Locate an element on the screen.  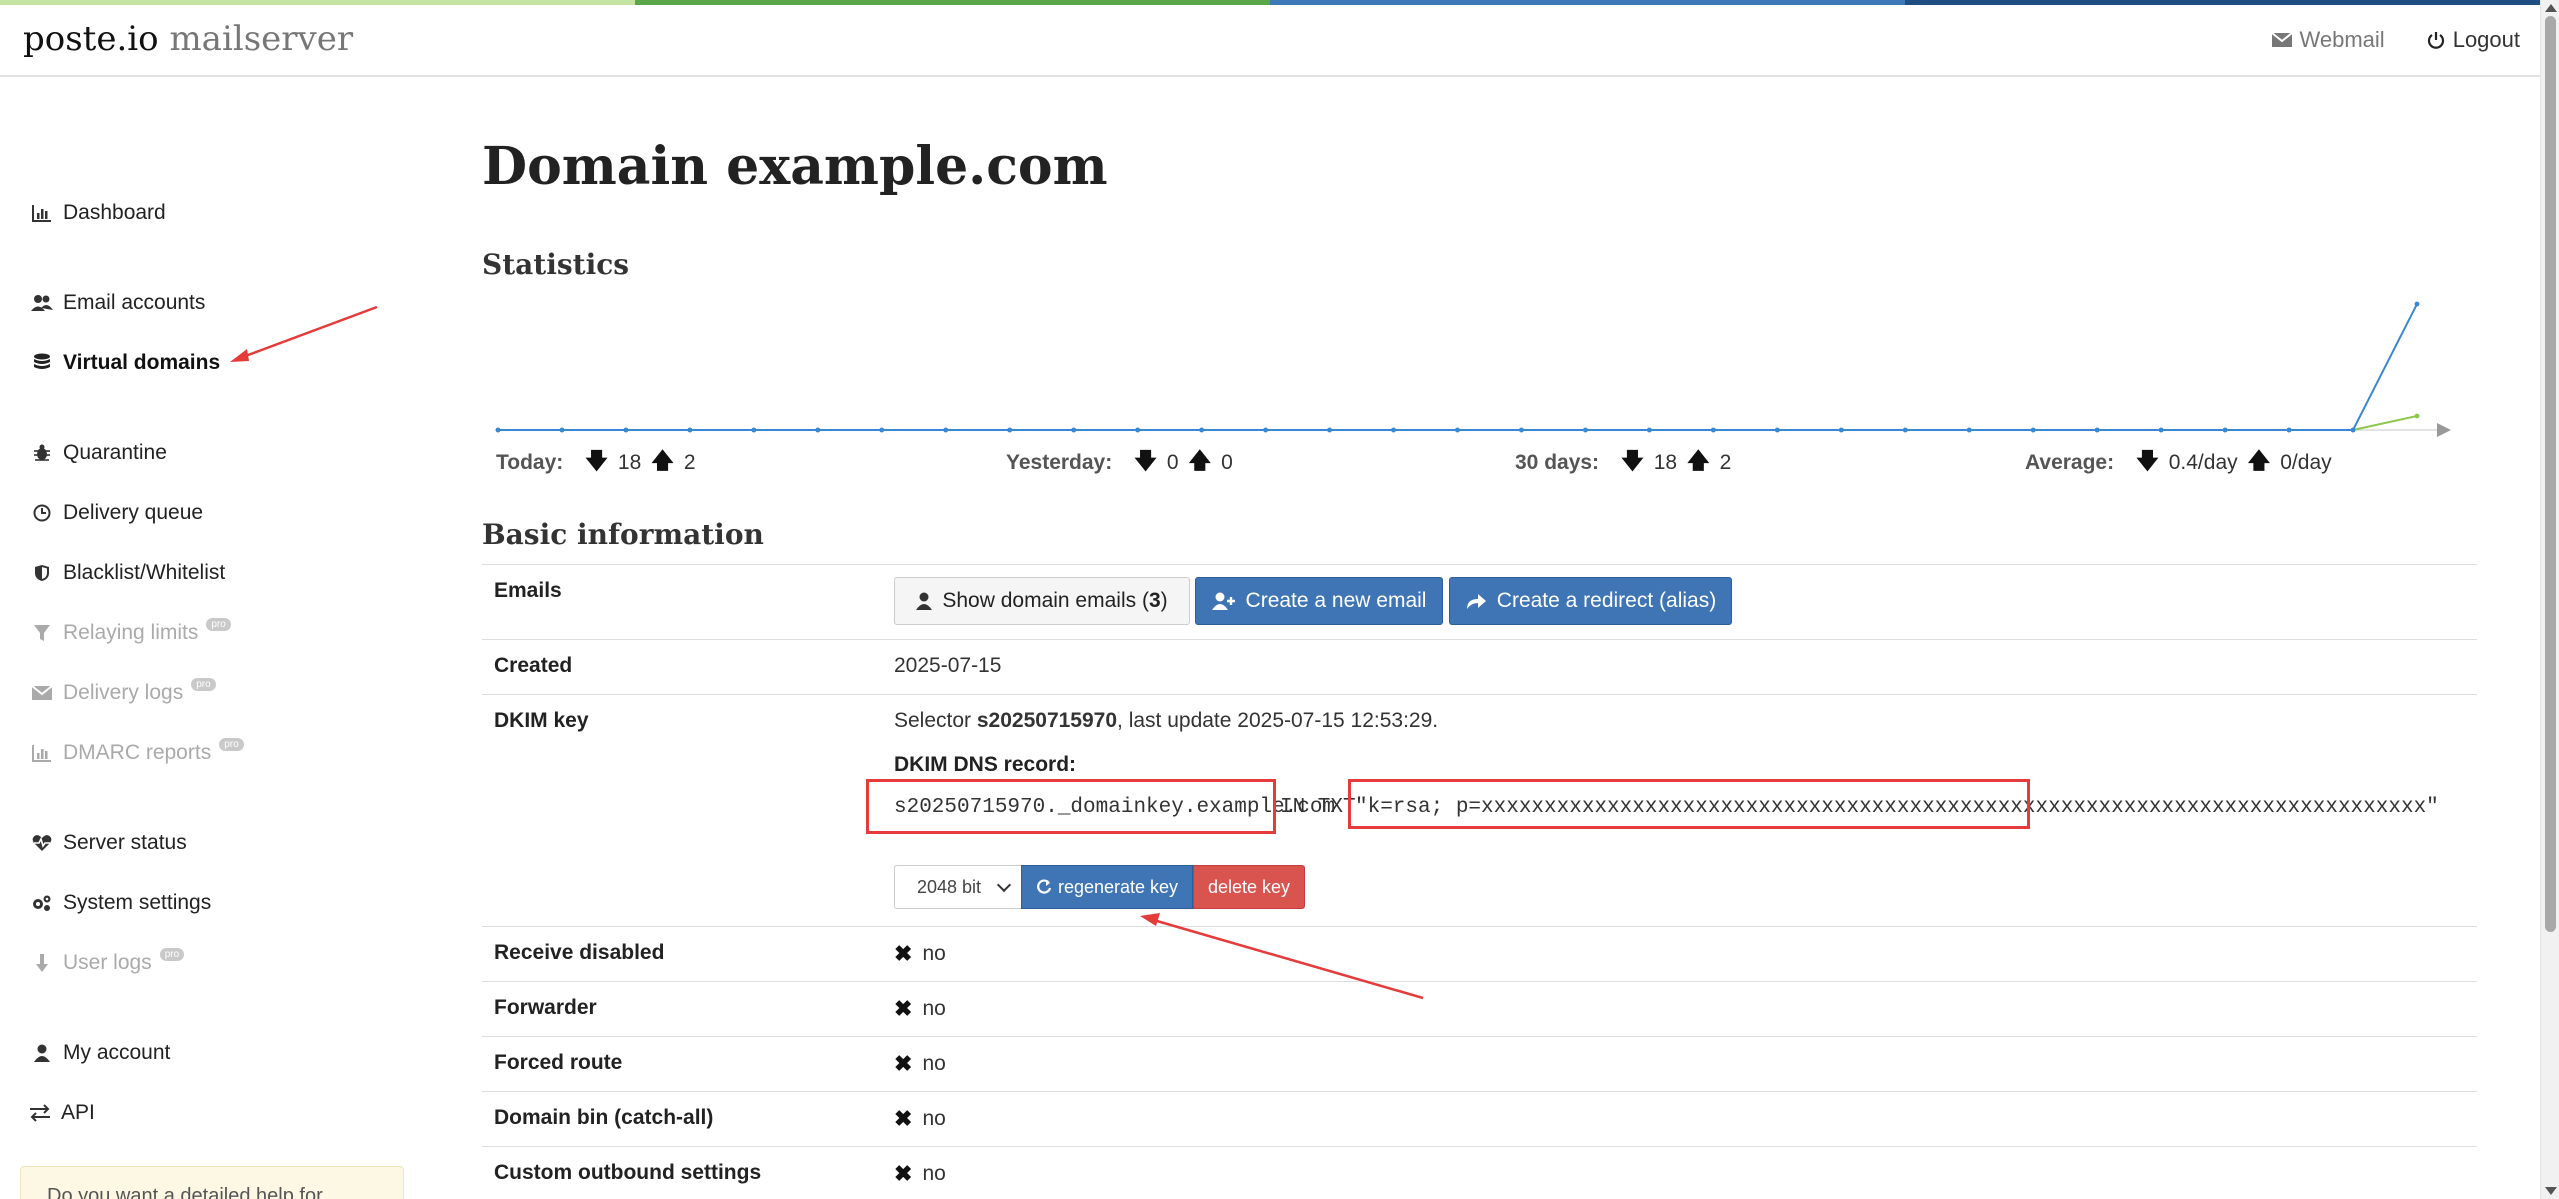
logout-label: Logout is located at coordinates (2486, 39).